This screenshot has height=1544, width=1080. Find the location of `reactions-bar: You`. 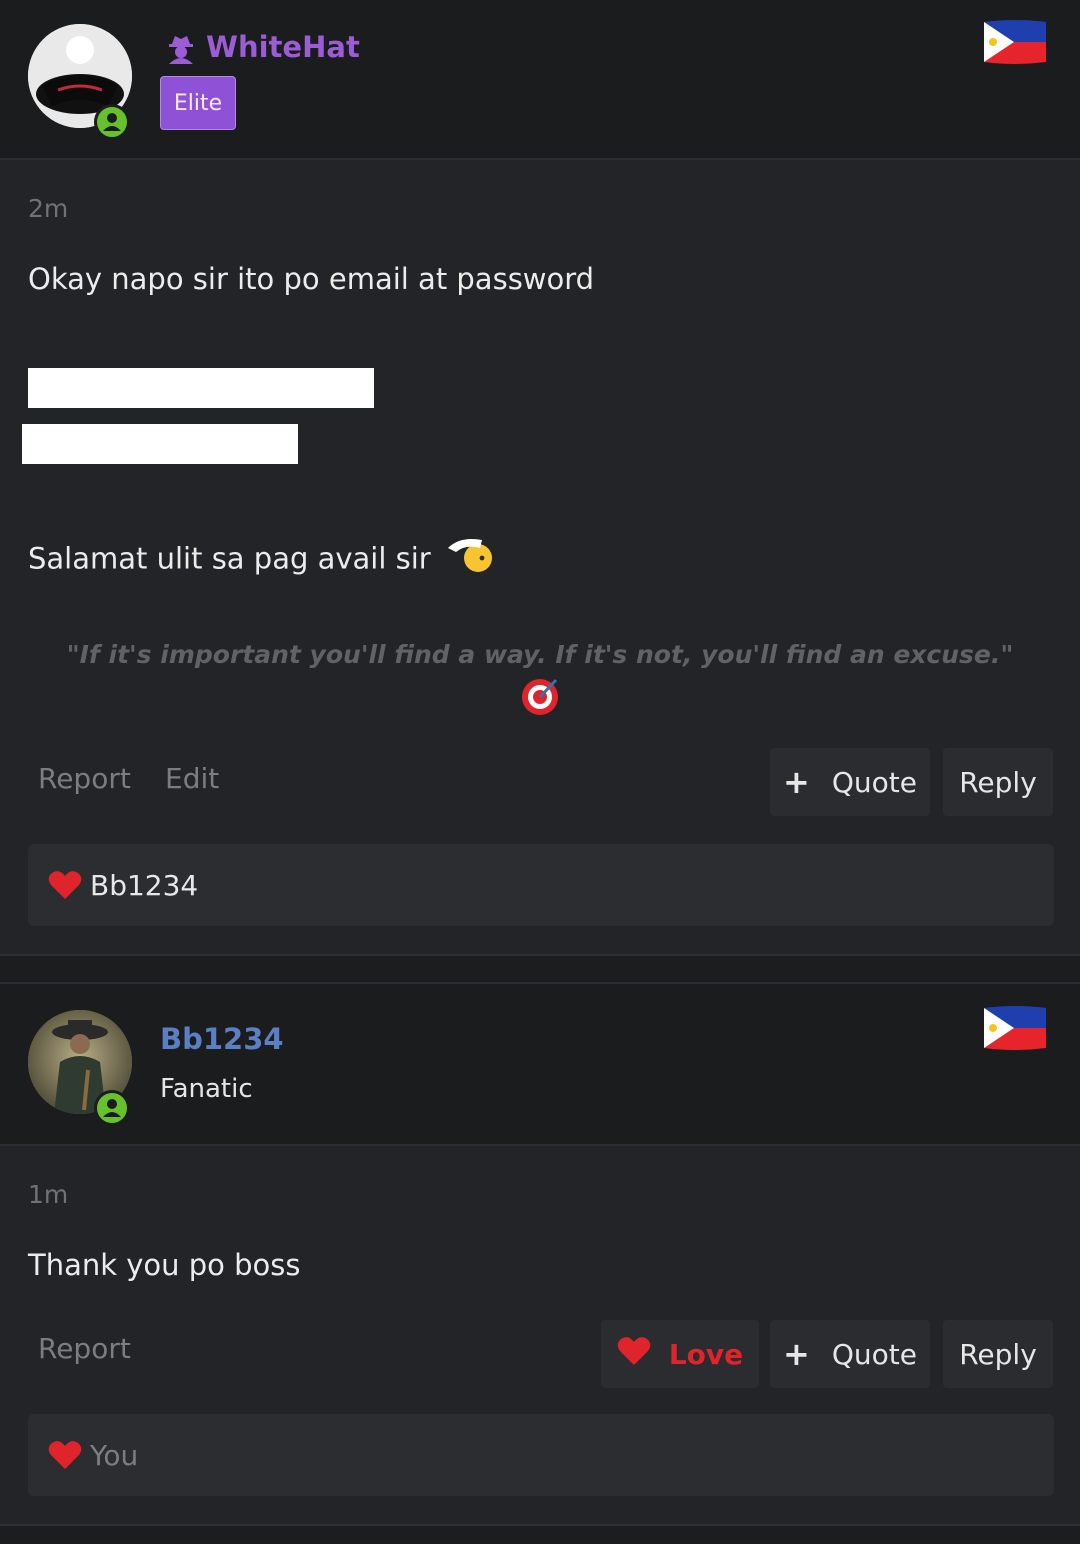

reactions-bar: You is located at coordinates (541, 1455).